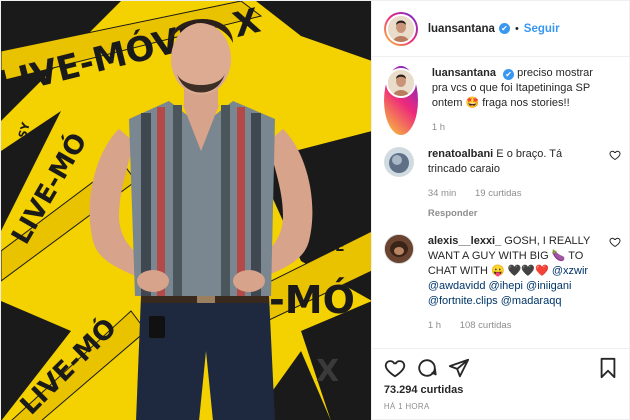  What do you see at coordinates (501, 406) in the screenshot?
I see `post-timestamp: HÁ 1 HORA` at bounding box center [501, 406].